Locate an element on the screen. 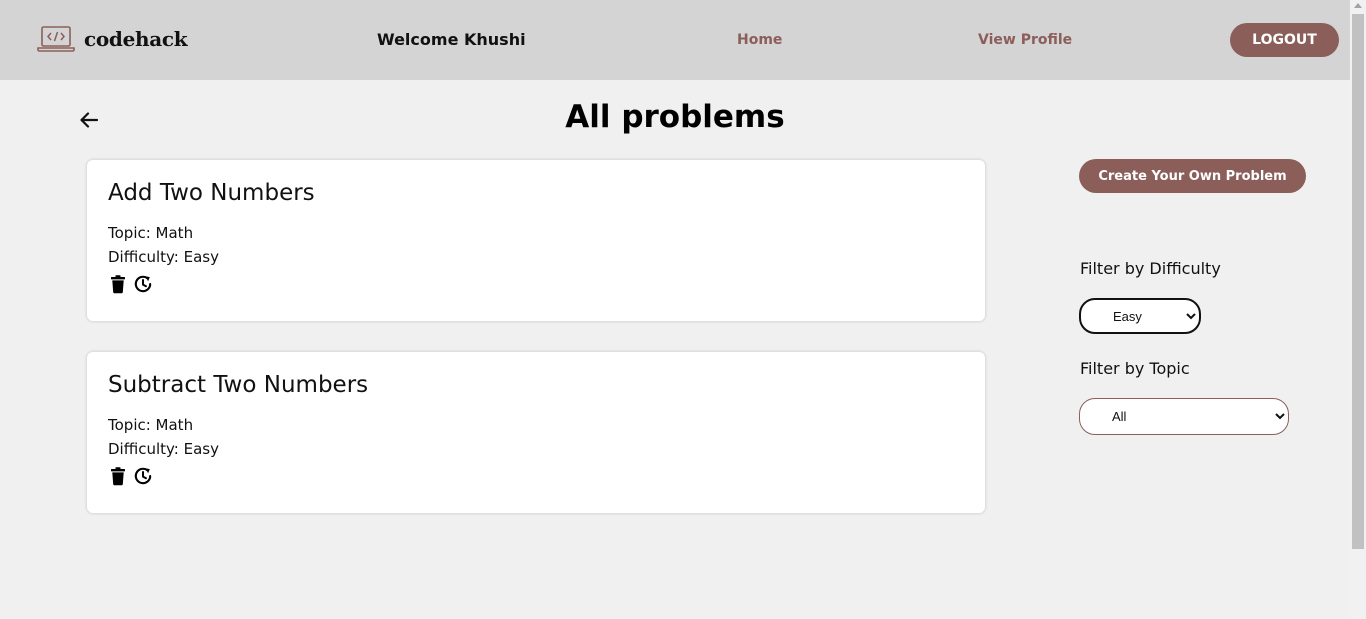 The height and width of the screenshot is (619, 1366). topic-select: All is located at coordinates (1184, 416).